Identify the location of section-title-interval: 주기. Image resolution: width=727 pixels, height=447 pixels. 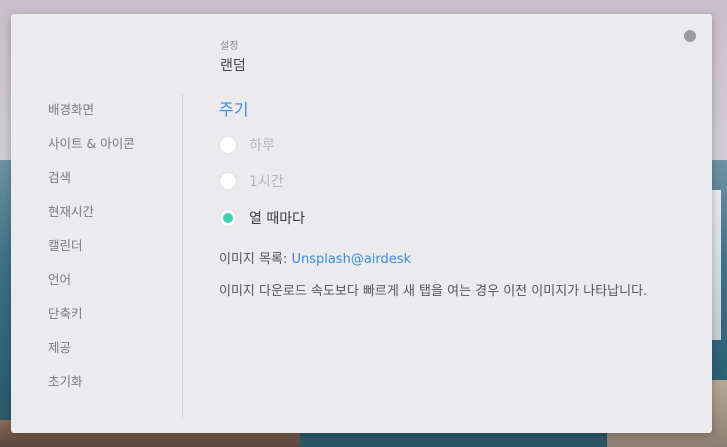
(234, 109).